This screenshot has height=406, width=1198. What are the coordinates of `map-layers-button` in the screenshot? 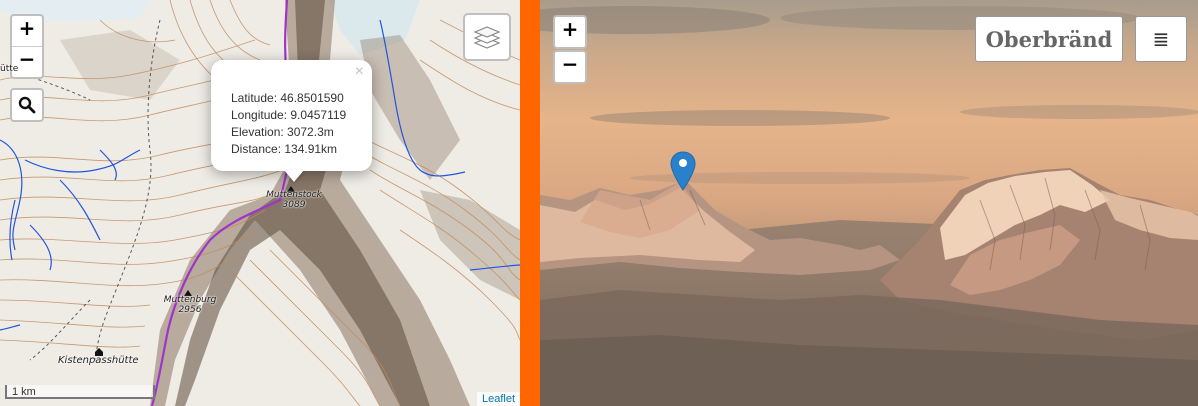 It's located at (487, 37).